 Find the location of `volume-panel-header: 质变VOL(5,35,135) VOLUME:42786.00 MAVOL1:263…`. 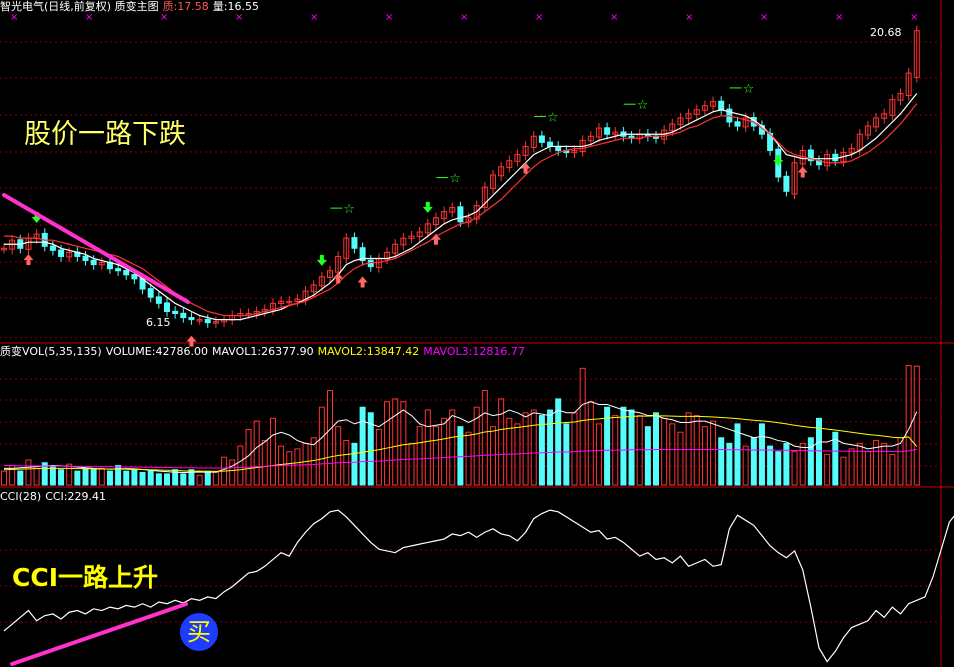

volume-panel-header: 质变VOL(5,35,135) VOLUME:42786.00 MAVOL1:263… is located at coordinates (264, 352).